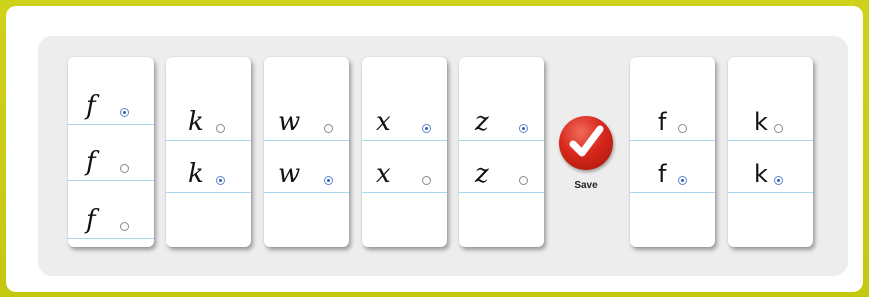  Describe the element at coordinates (501, 152) in the screenshot. I see `letter-card-z: z z` at that location.